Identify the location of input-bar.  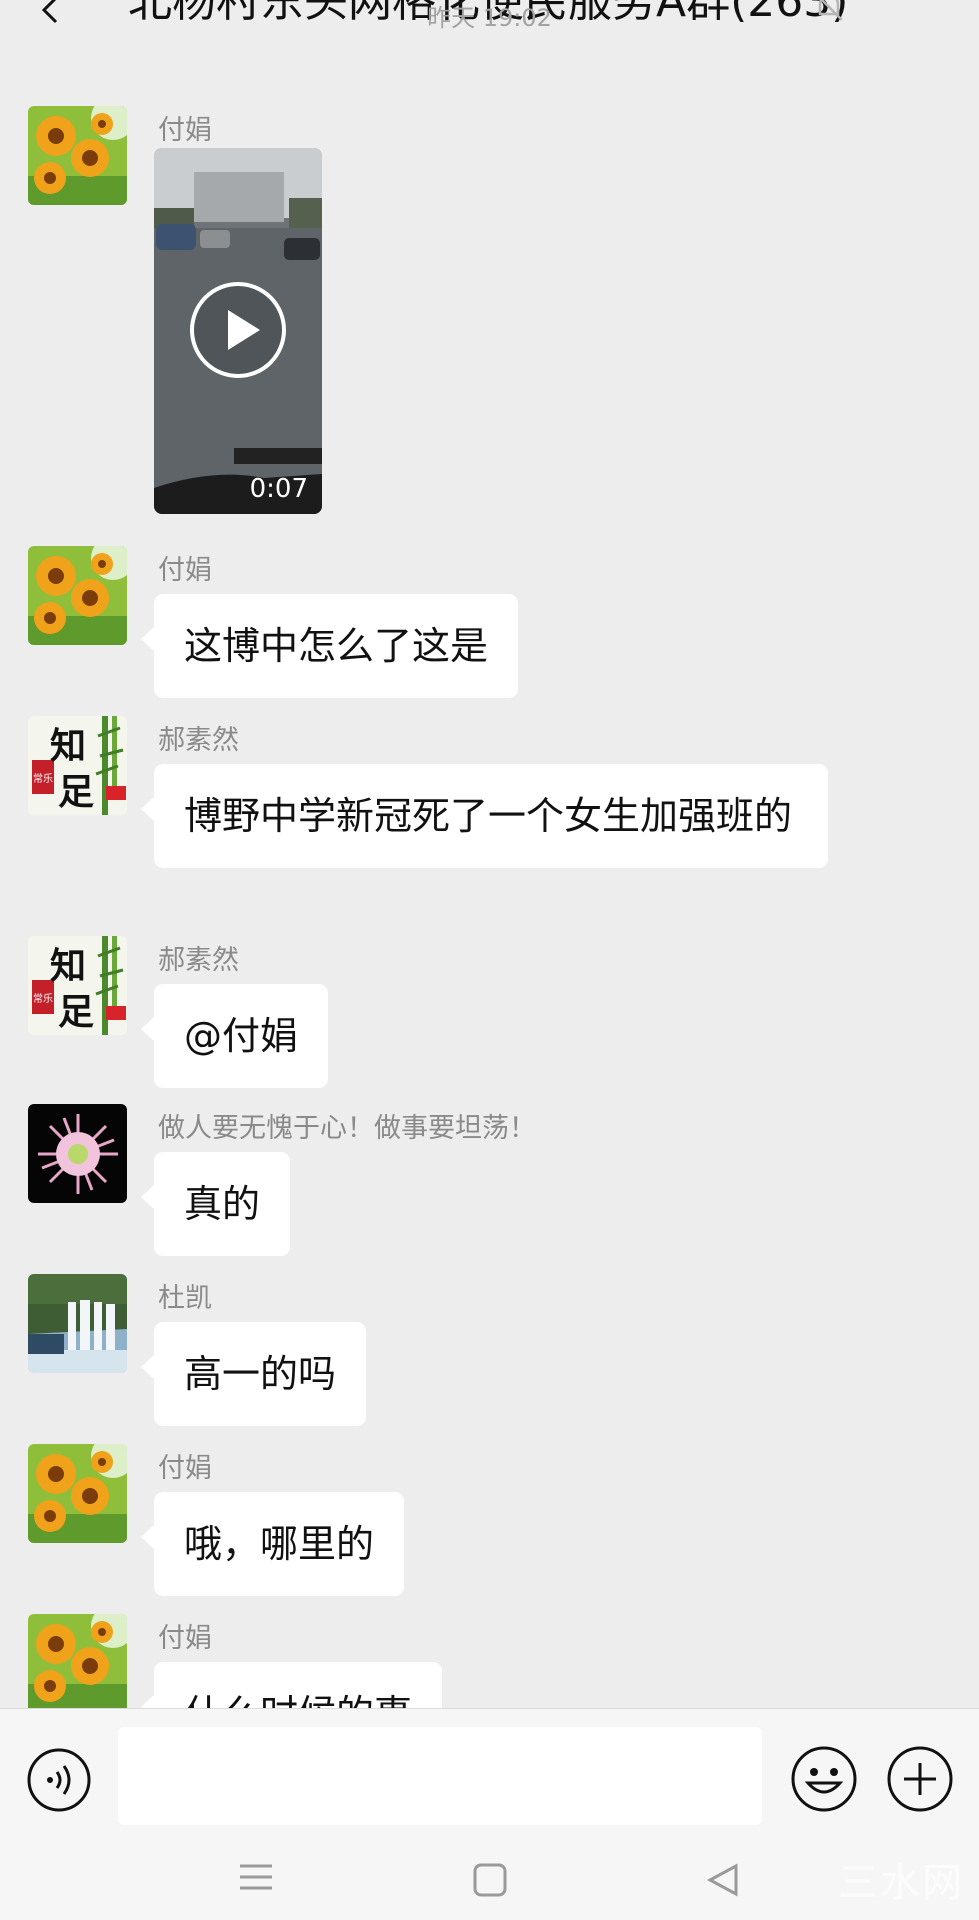
(489, 1771).